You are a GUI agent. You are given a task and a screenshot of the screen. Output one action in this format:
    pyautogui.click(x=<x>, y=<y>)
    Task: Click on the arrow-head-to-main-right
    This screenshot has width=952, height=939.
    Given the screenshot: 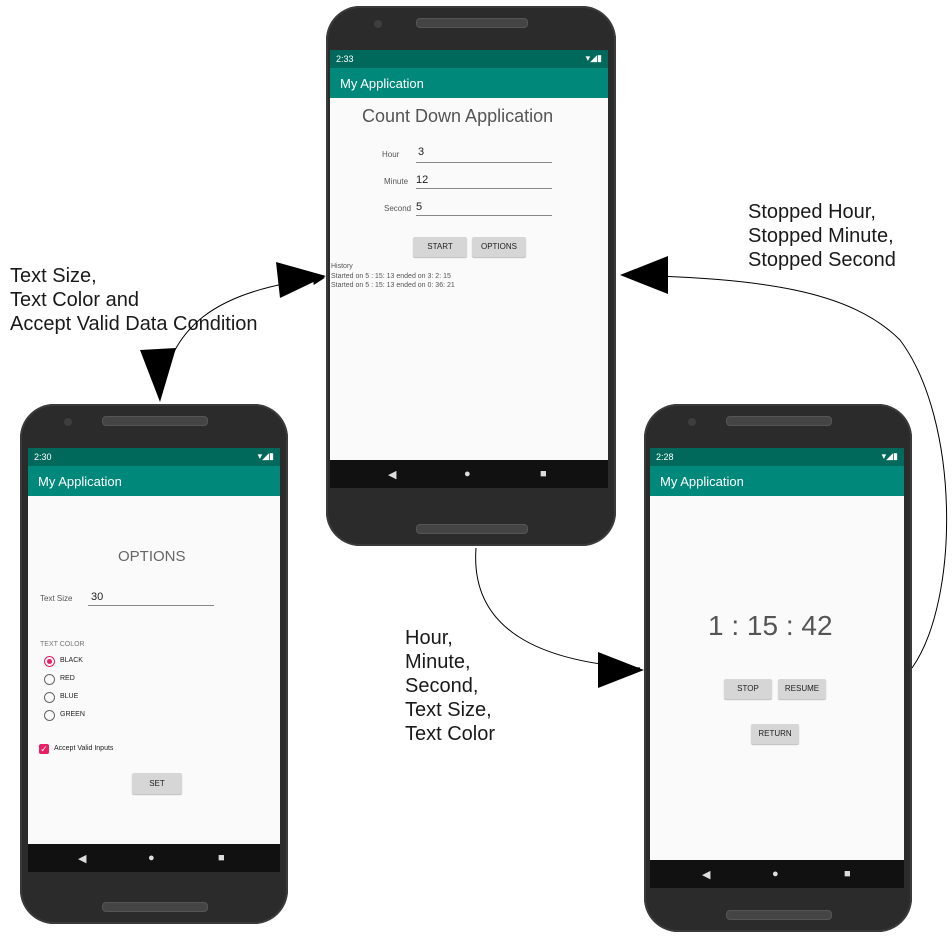 What is the action you would take?
    pyautogui.click(x=644, y=275)
    